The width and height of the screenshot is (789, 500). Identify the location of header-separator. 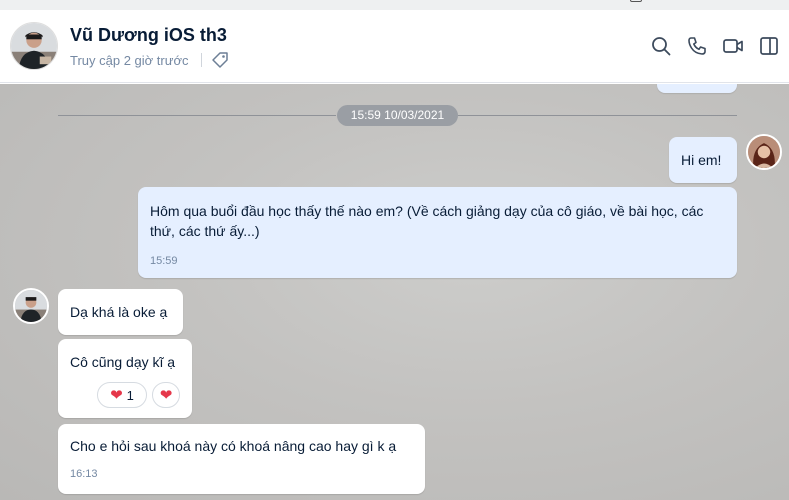
(201, 60).